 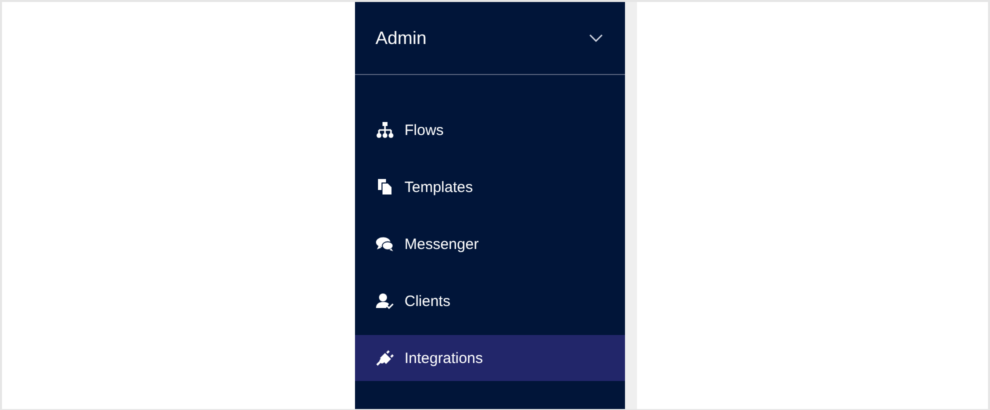 I want to click on chevron-icon, so click(x=595, y=38).